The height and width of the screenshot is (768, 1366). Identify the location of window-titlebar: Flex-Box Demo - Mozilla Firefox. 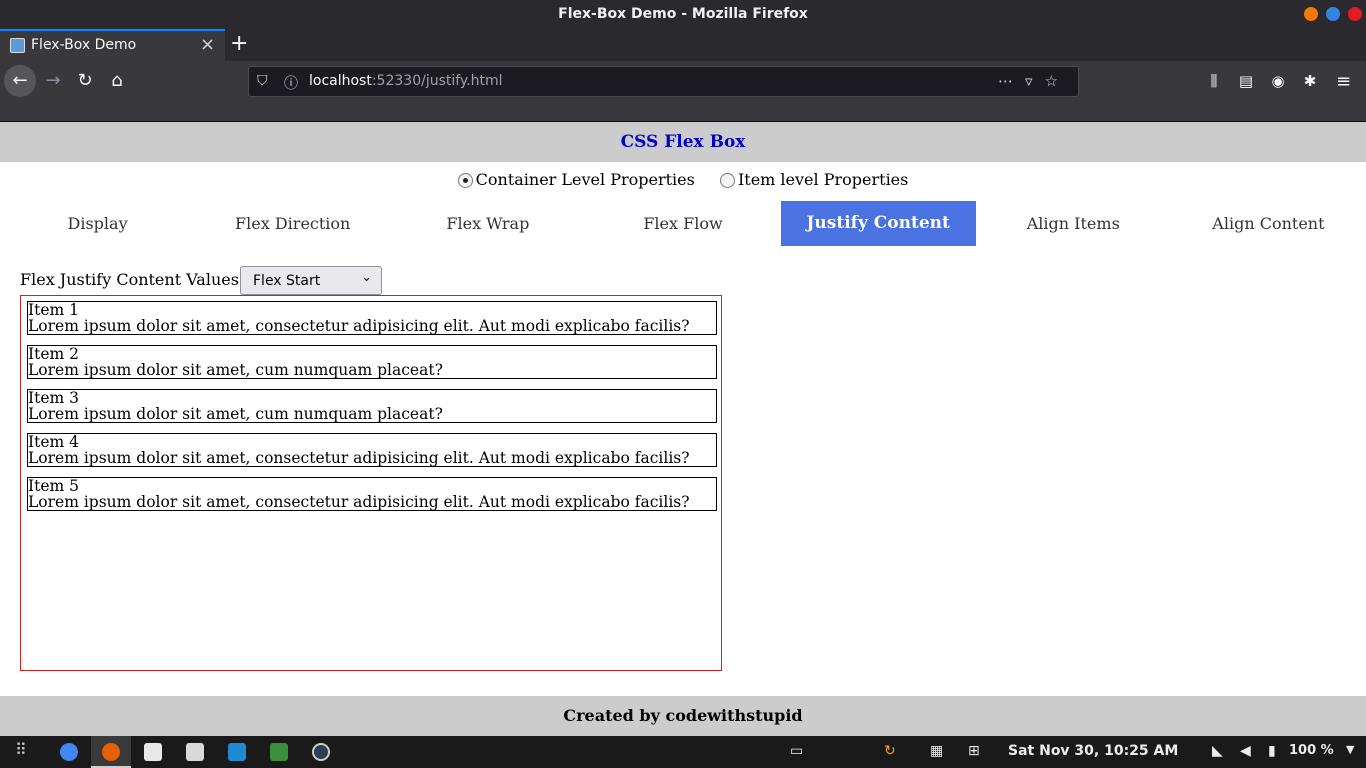
(683, 14).